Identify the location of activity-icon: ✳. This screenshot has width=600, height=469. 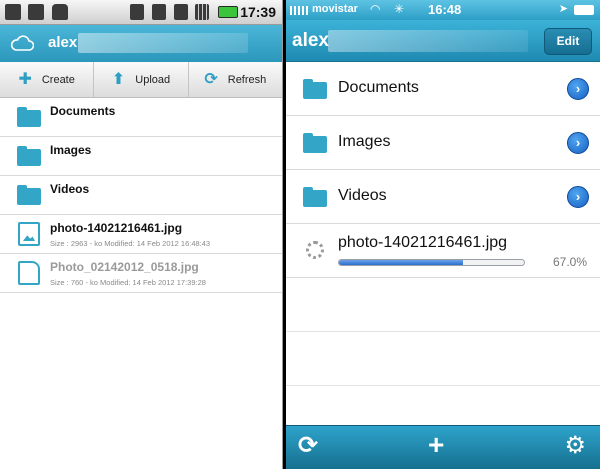
(399, 9).